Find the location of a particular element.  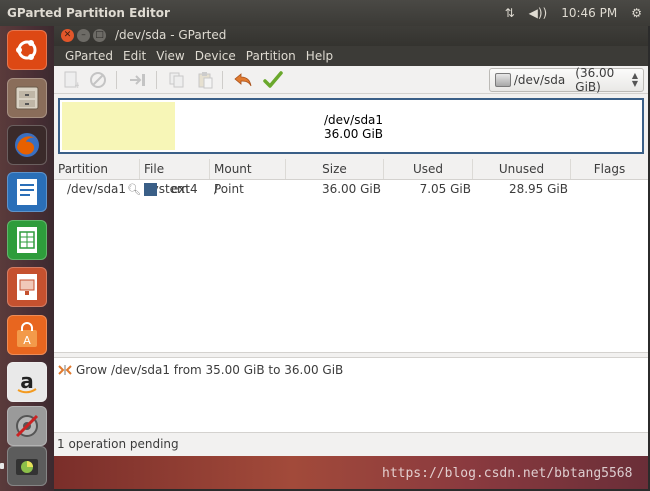

partition-map: /dev/sda1 36.00 GiB is located at coordinates (351, 126).